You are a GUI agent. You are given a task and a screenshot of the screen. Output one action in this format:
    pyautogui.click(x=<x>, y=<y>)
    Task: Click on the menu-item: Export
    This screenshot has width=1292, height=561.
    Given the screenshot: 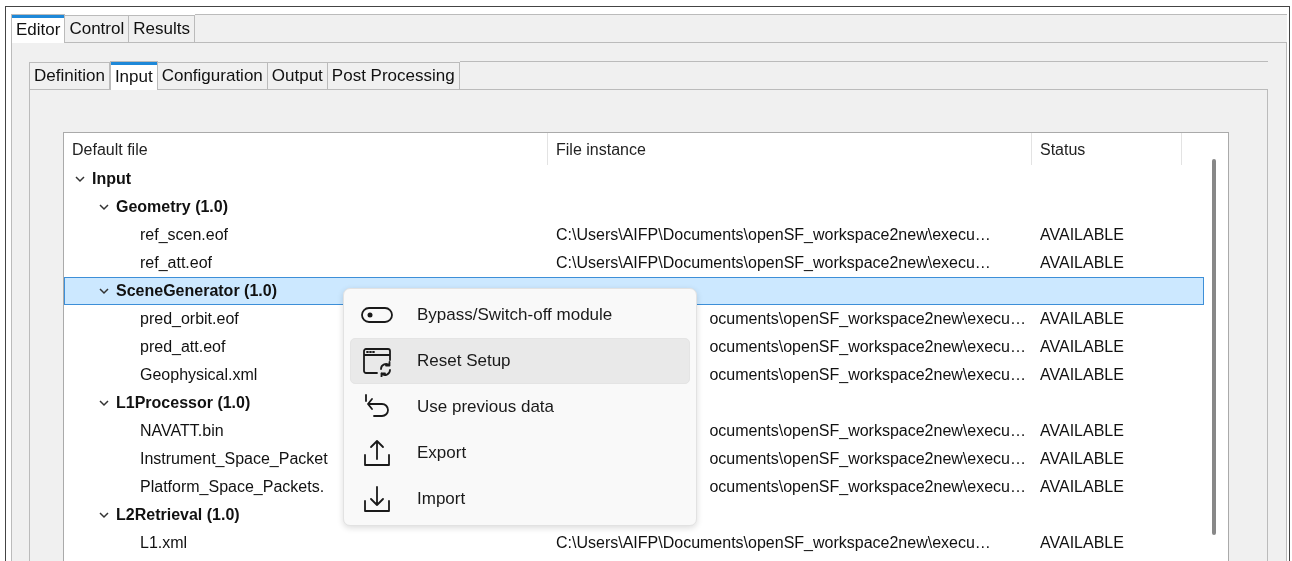 What is the action you would take?
    pyautogui.click(x=520, y=453)
    